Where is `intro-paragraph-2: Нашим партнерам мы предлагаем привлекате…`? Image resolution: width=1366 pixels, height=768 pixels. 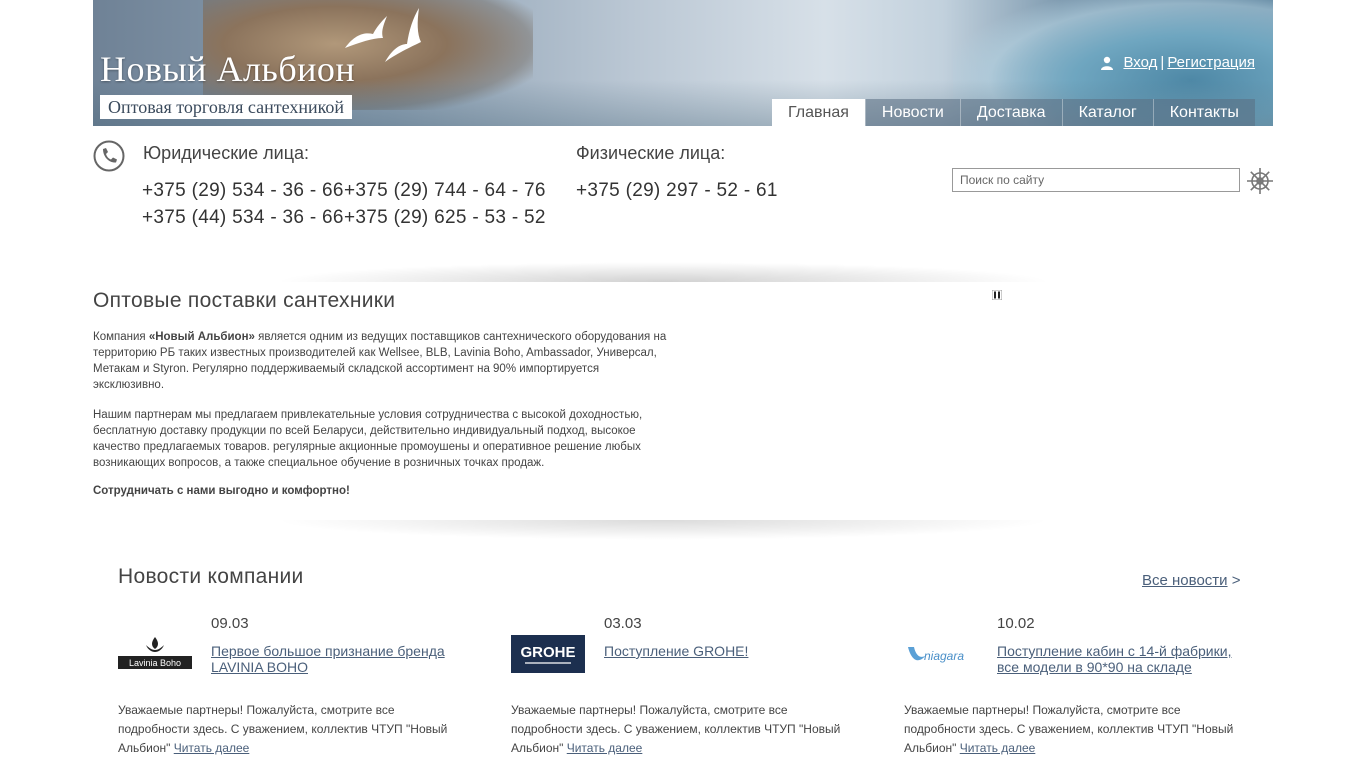
intro-paragraph-2: Нашим партнерам мы предлагаем привлекате… is located at coordinates (368, 439).